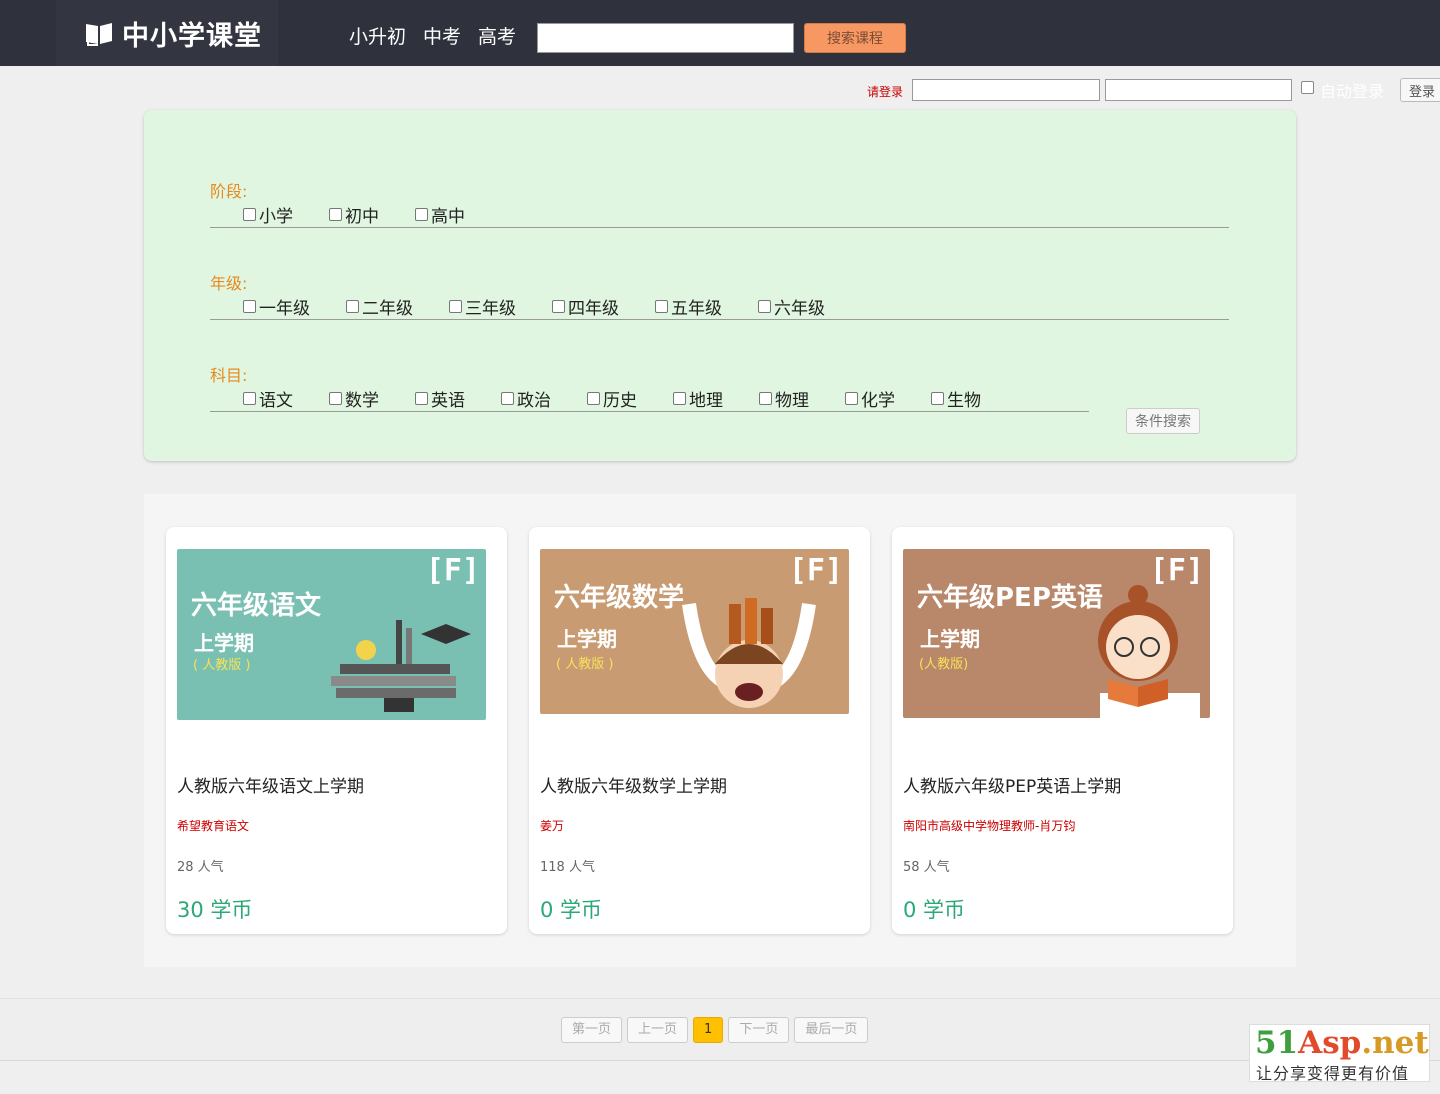 The width and height of the screenshot is (1440, 1094). What do you see at coordinates (630, 398) in the screenshot?
I see `filter-option: 历史` at bounding box center [630, 398].